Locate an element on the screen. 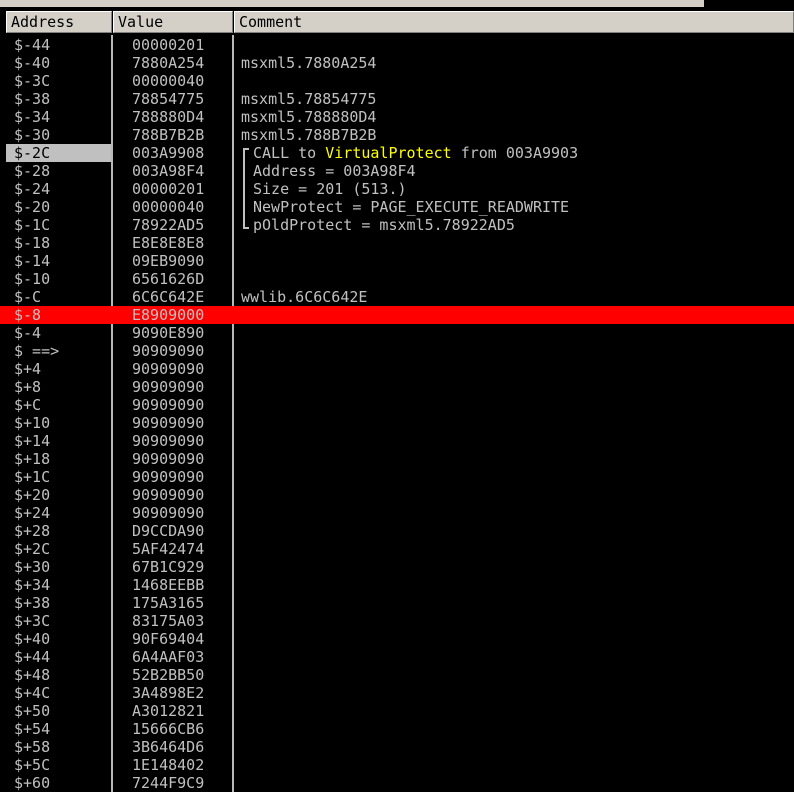  stack-value: 7880A254 is located at coordinates (168, 63).